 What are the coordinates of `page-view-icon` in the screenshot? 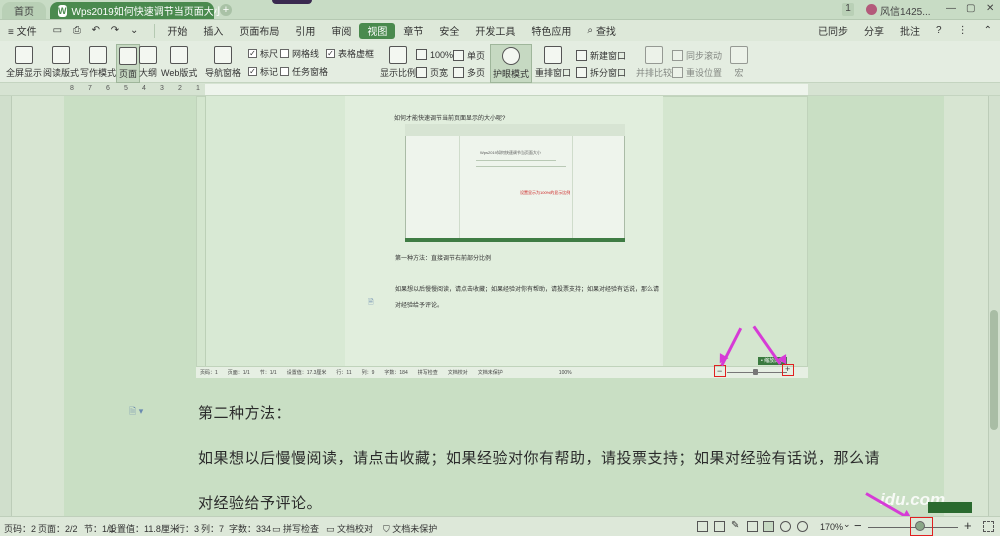 It's located at (768, 526).